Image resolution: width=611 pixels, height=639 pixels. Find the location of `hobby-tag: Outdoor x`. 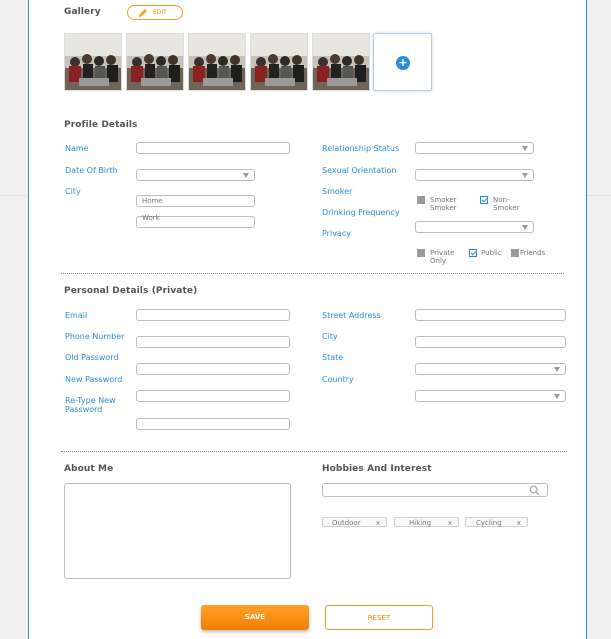

hobby-tag: Outdoor x is located at coordinates (354, 522).